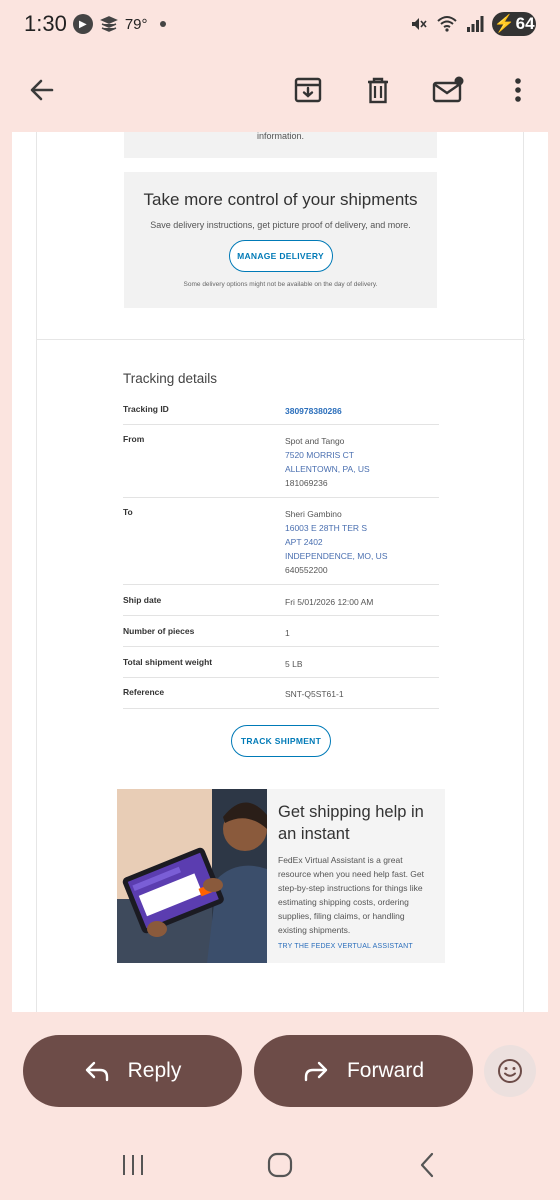 Image resolution: width=560 pixels, height=1200 pixels. Describe the element at coordinates (313, 514) in the screenshot. I see `to-name: Sheri Gambino` at that location.